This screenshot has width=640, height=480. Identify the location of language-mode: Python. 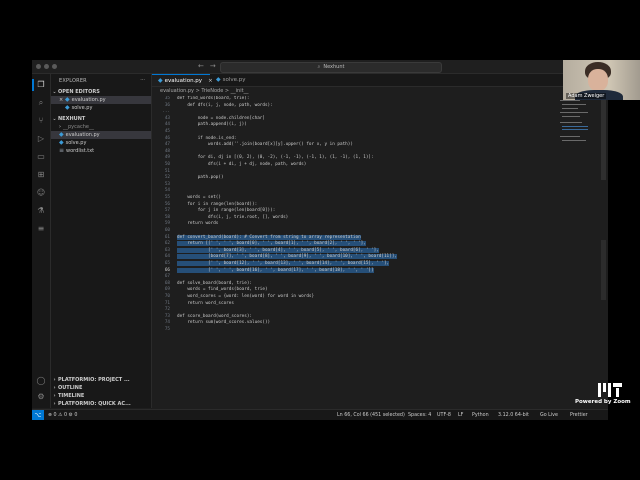
(480, 415).